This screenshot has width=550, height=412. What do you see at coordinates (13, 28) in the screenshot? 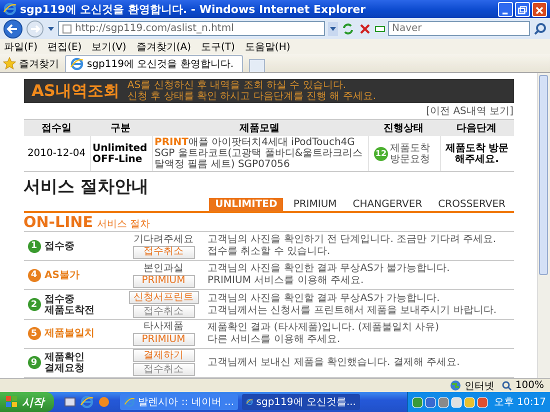
I see `back-icon` at bounding box center [13, 28].